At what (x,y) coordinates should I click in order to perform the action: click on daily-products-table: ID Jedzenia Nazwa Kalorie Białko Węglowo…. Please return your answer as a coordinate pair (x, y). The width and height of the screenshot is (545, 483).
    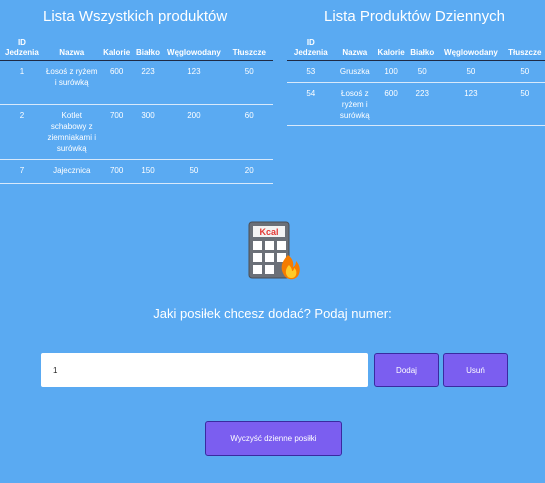
    Looking at the image, I should click on (416, 79).